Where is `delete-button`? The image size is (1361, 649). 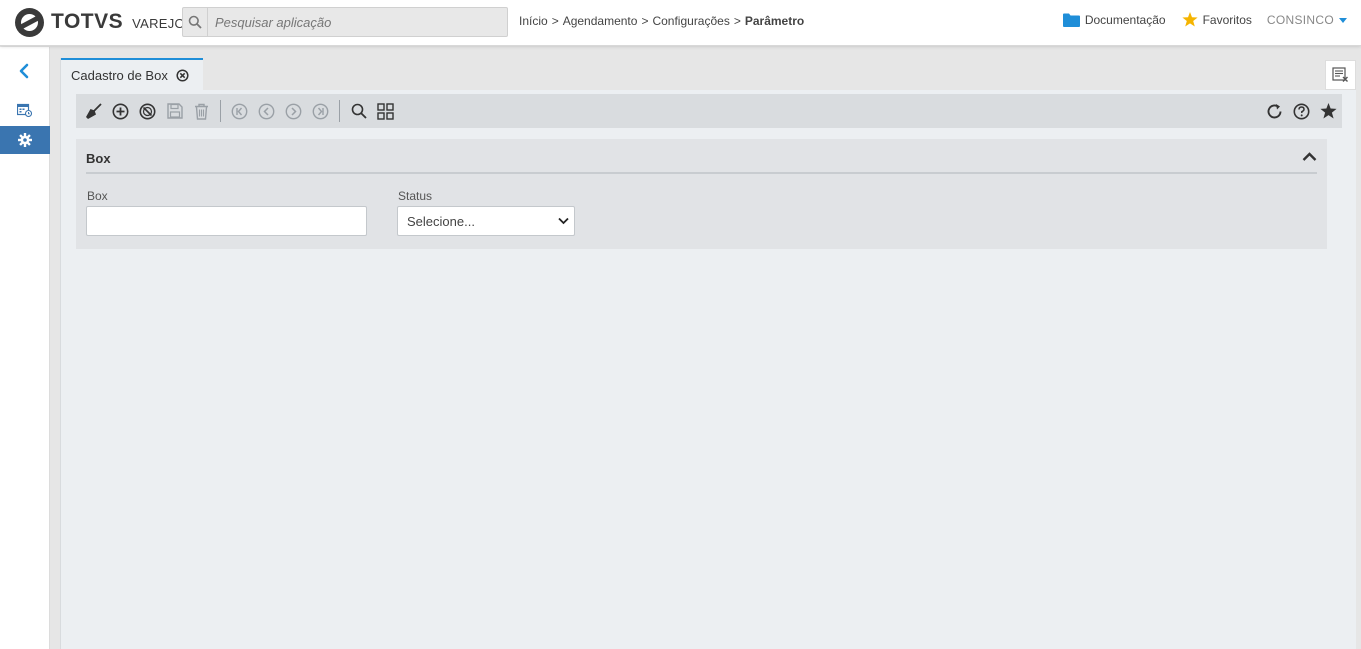
delete-button is located at coordinates (201, 111).